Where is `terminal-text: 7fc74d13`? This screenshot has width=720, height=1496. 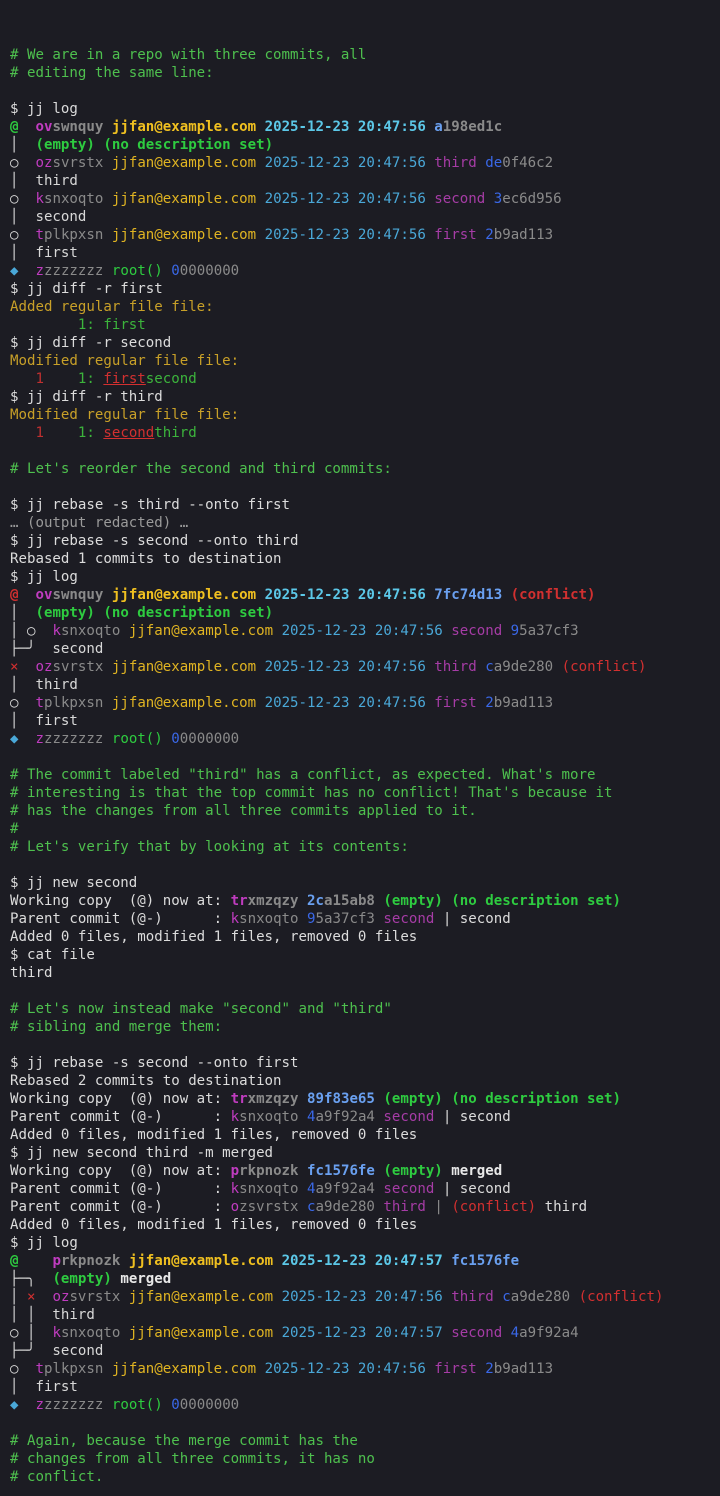
terminal-text: 7fc74d13 is located at coordinates (472, 595).